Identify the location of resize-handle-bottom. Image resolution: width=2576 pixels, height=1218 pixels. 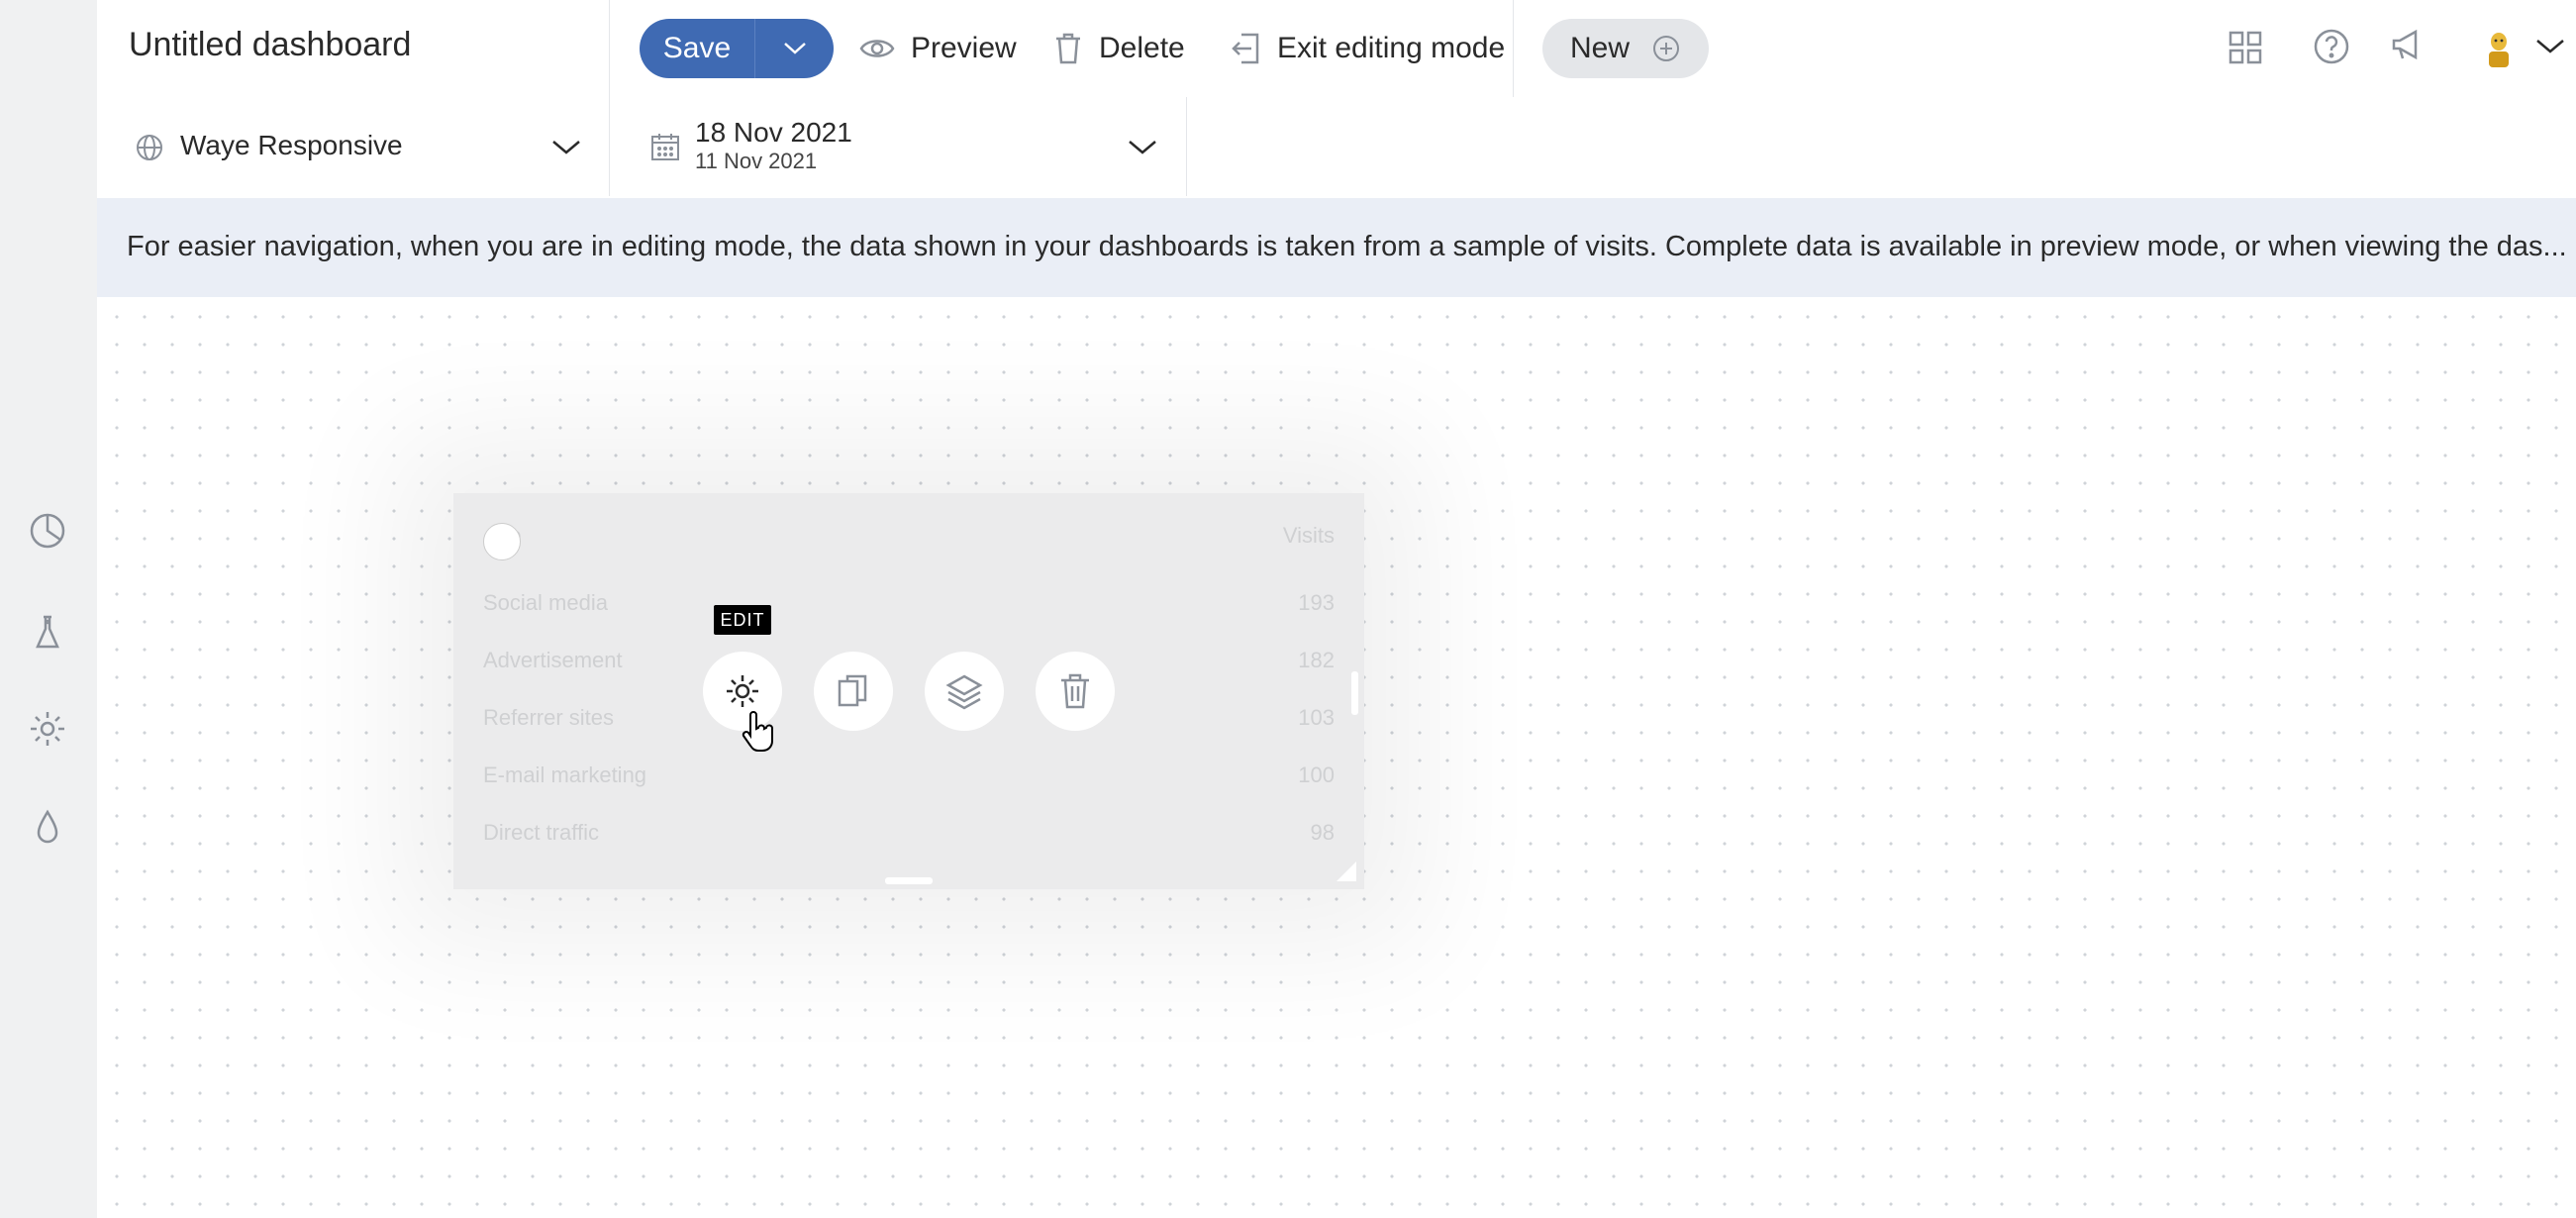
(909, 880).